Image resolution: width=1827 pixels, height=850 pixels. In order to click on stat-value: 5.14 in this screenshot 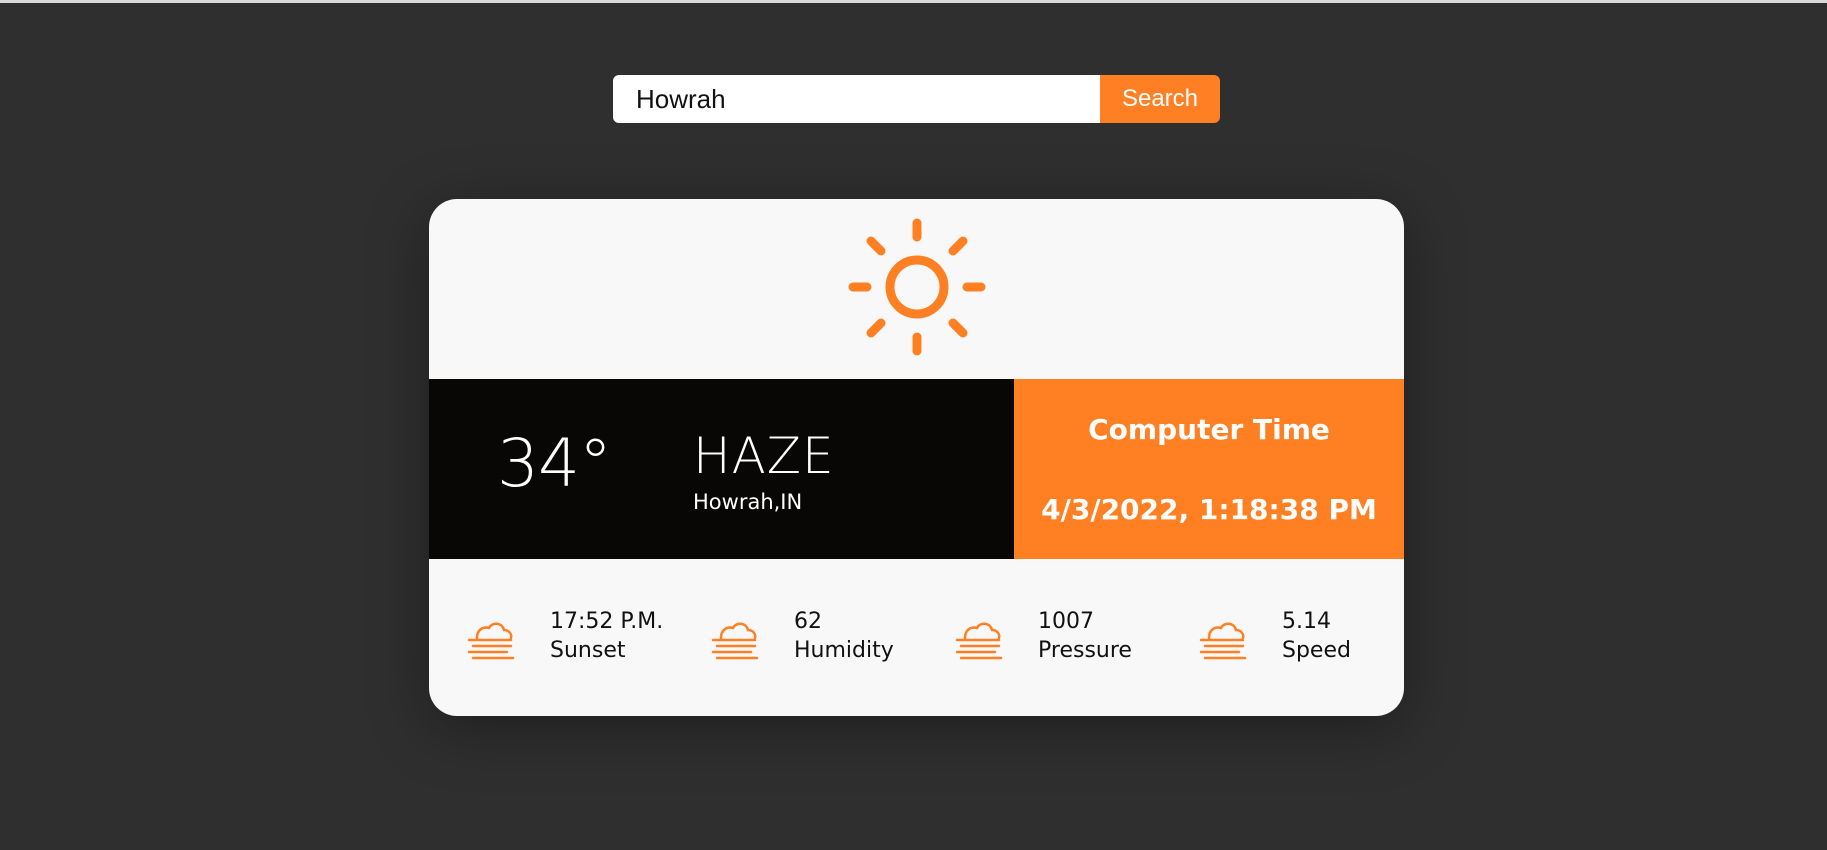, I will do `click(1306, 621)`.